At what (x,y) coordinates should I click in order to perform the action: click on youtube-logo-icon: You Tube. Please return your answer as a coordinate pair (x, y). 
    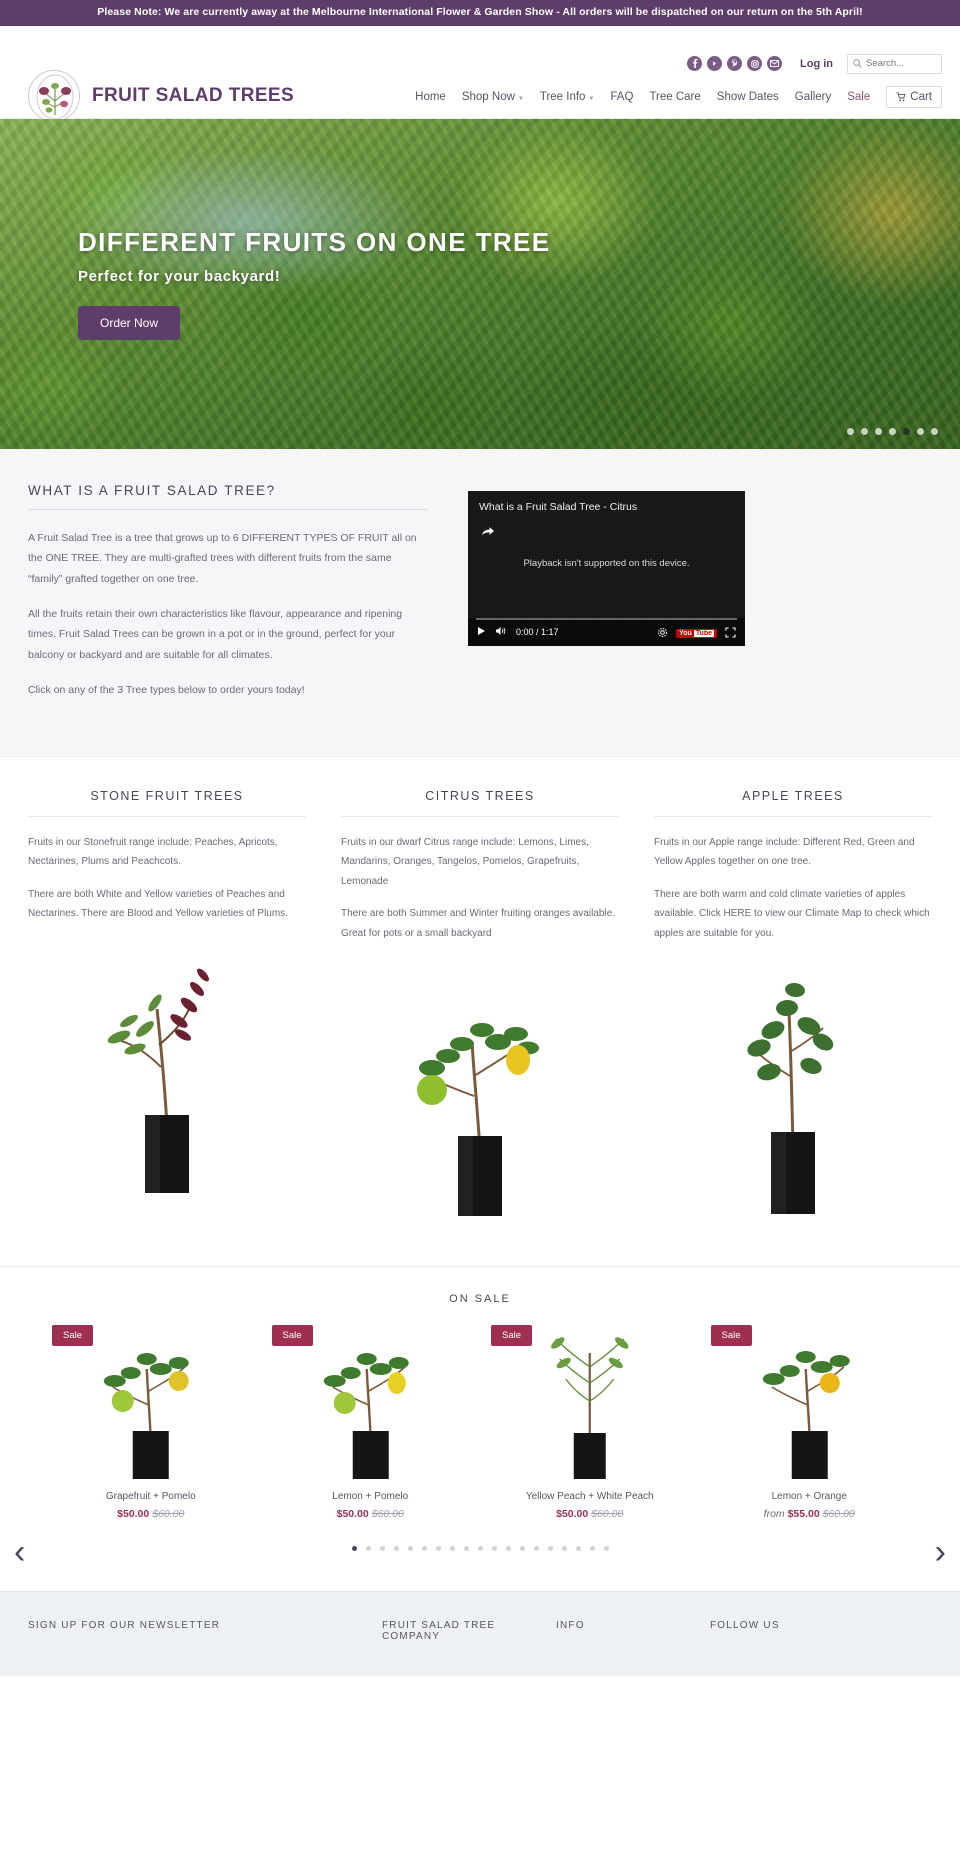
    Looking at the image, I should click on (696, 634).